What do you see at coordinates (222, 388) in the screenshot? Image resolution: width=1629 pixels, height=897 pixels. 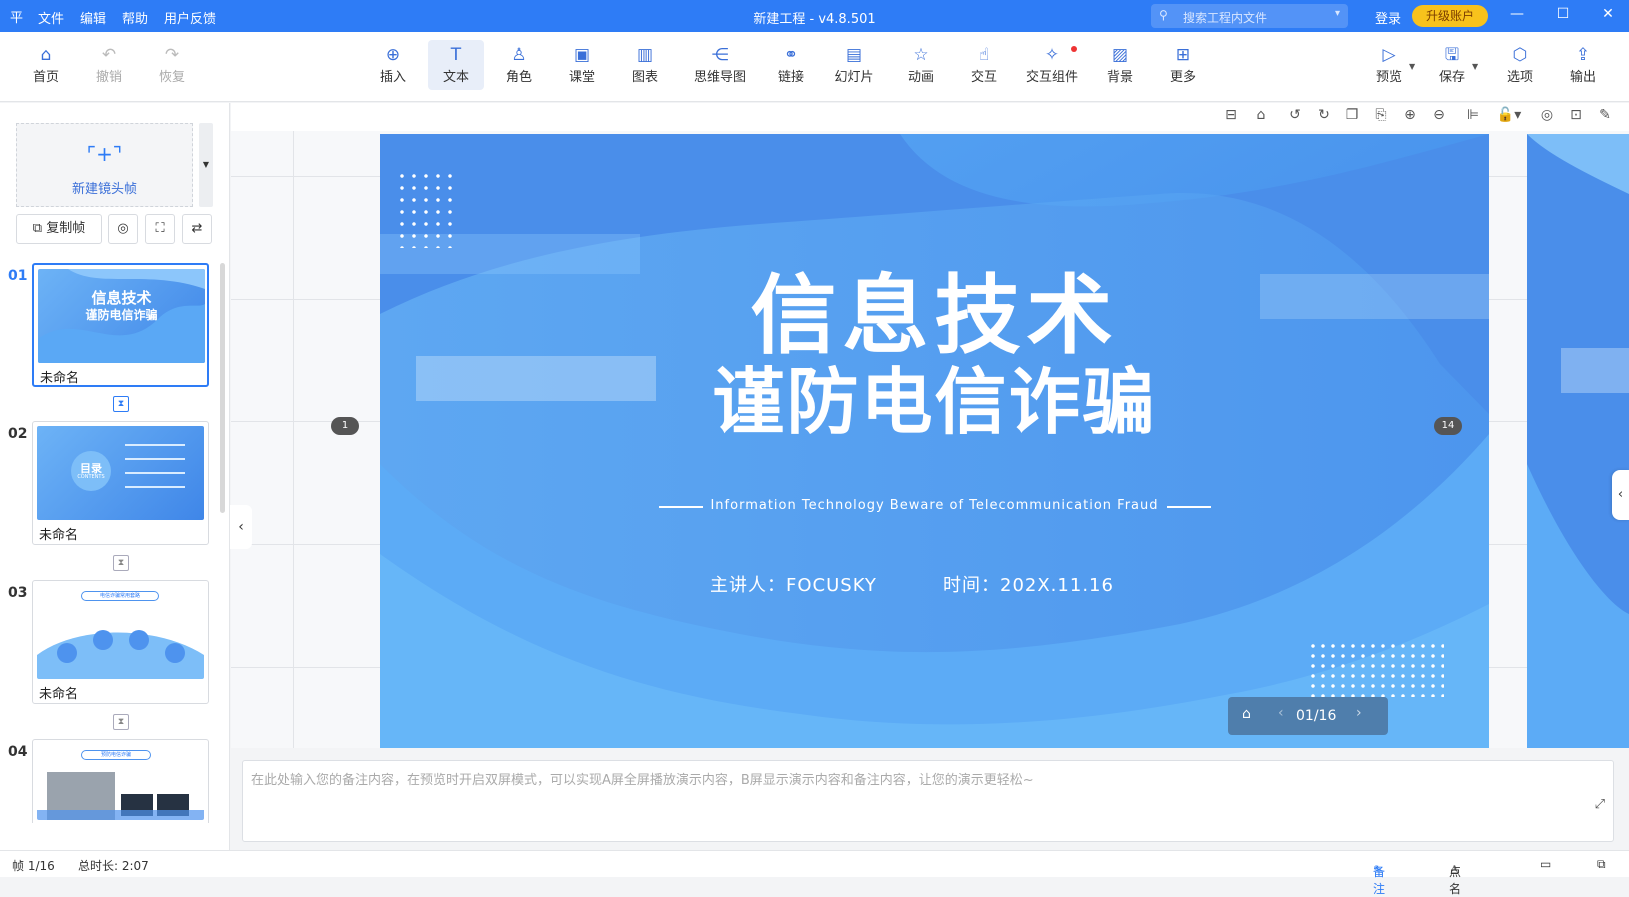 I see `frame-list-scrollbar` at bounding box center [222, 388].